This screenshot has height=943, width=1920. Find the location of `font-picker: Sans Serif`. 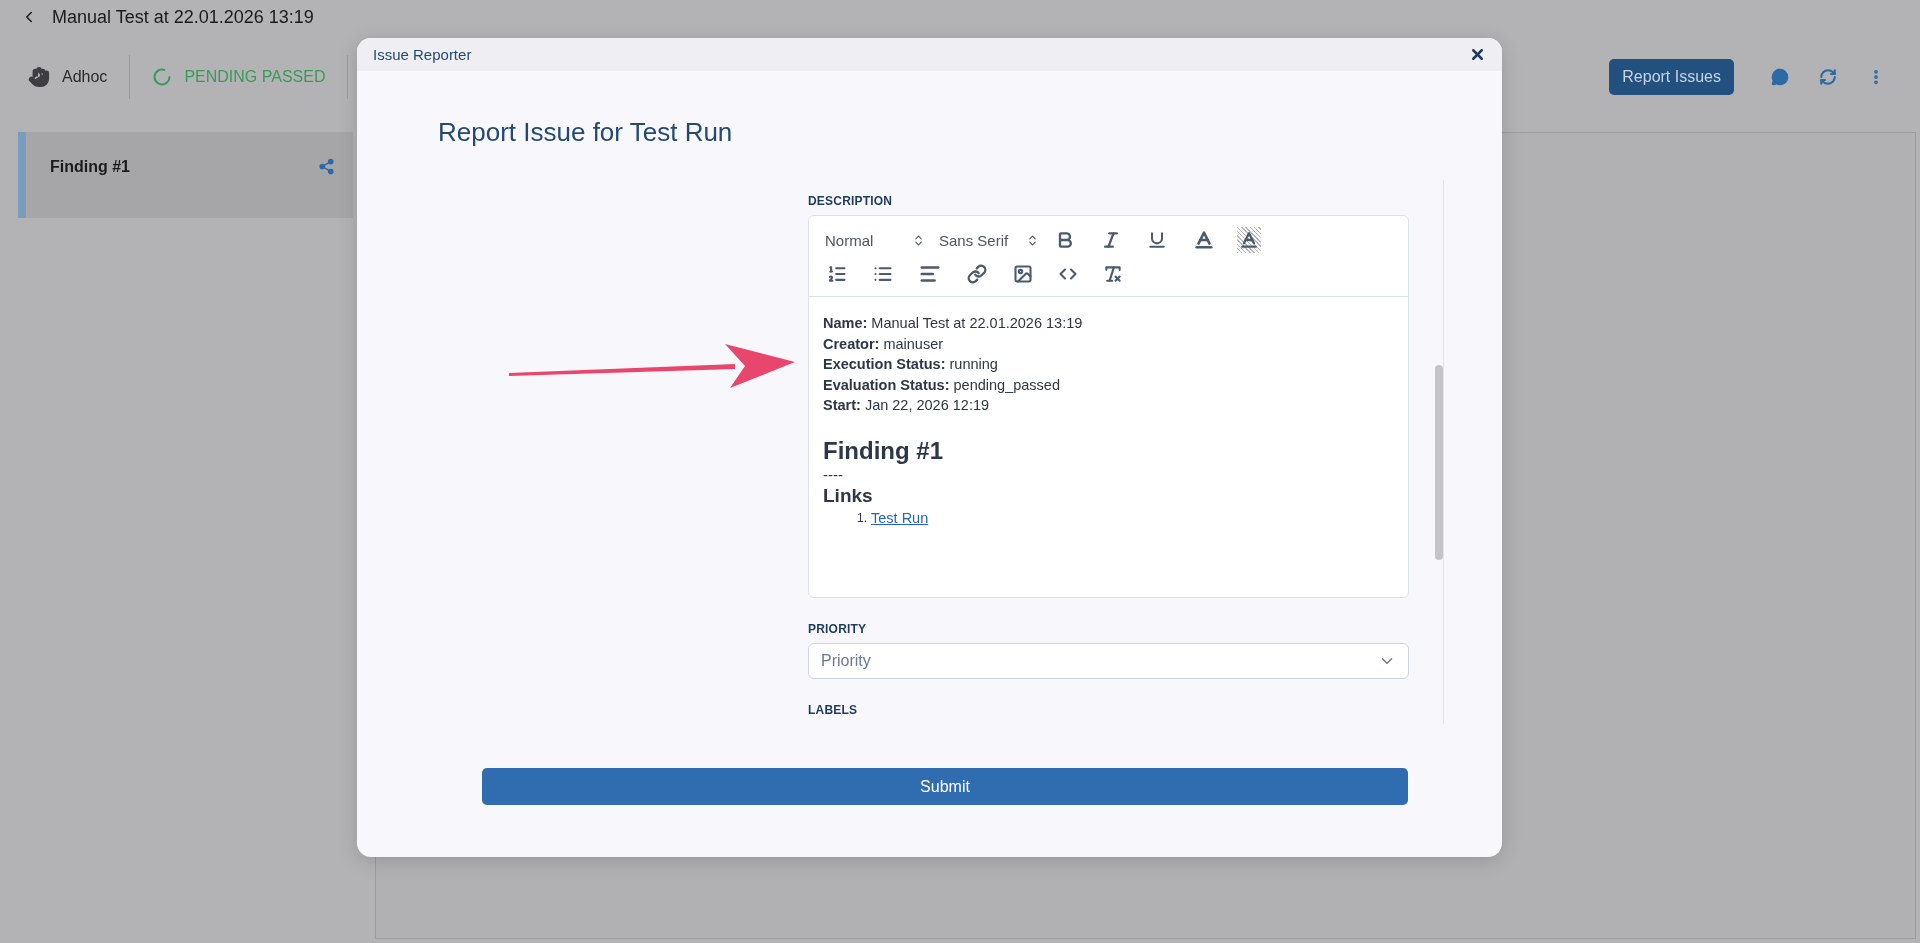

font-picker: Sans Serif is located at coordinates (989, 240).